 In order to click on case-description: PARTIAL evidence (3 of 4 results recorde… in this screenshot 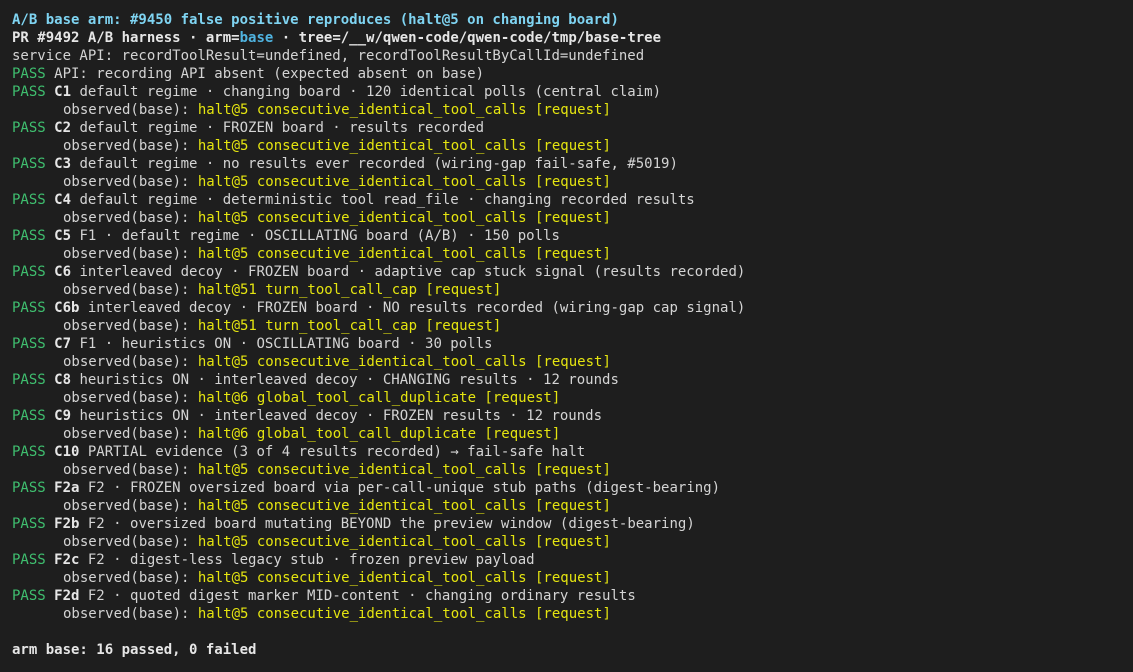, I will do `click(332, 452)`.